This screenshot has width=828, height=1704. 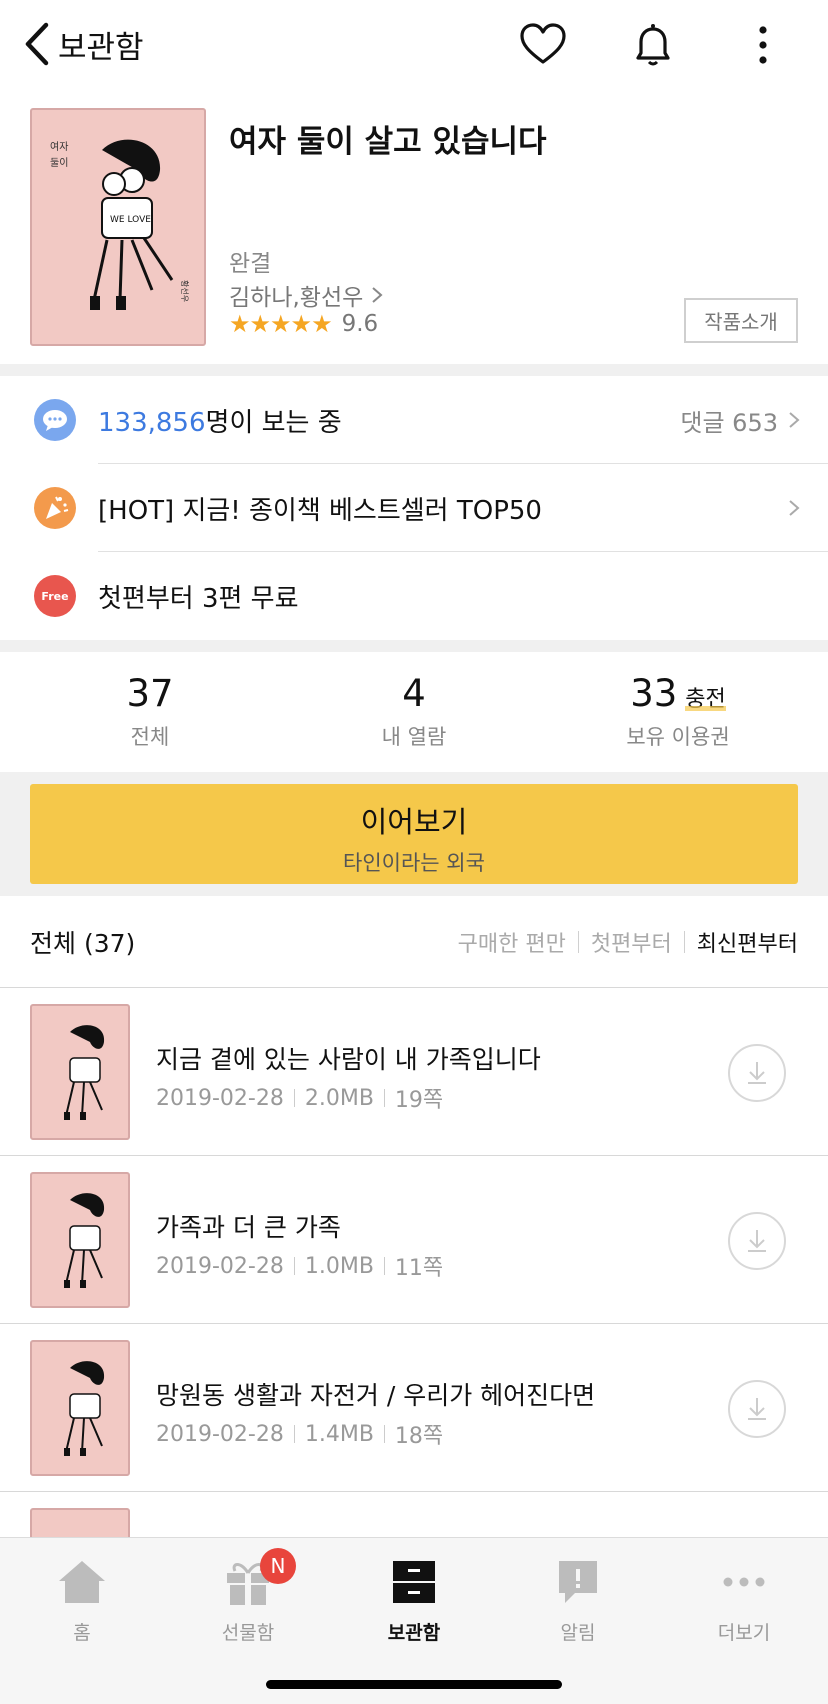 What do you see at coordinates (419, 1436) in the screenshot?
I see `episode-pages: 18쪽` at bounding box center [419, 1436].